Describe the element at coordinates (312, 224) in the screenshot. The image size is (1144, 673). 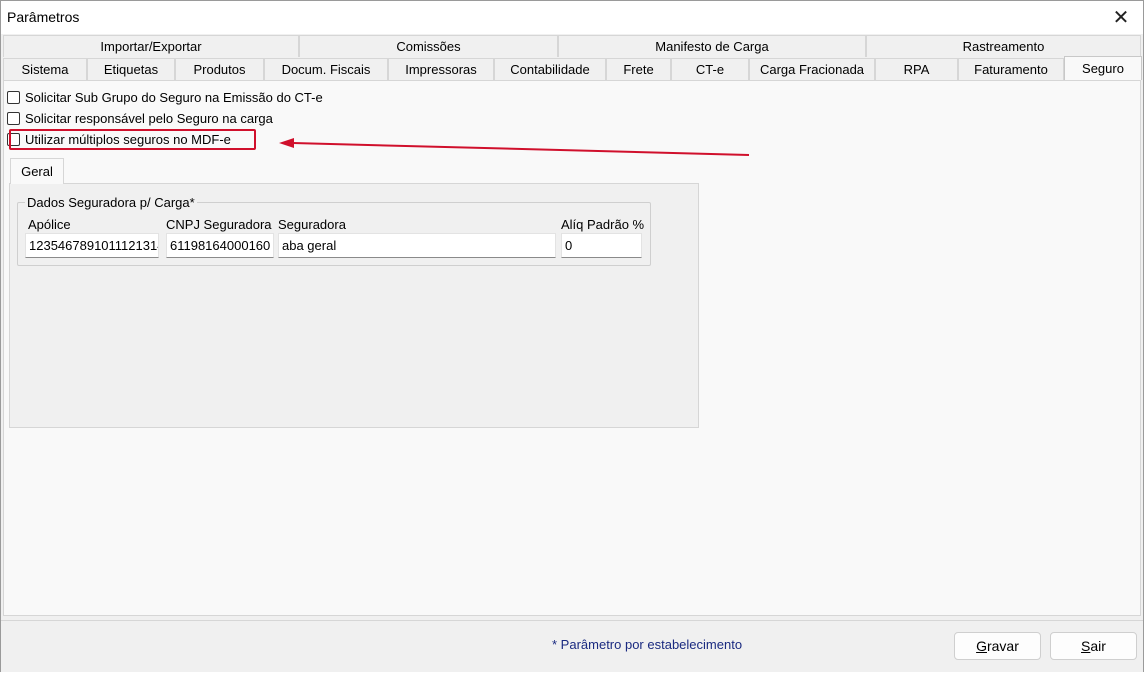
I see `seguradora-label: Seguradora` at that location.